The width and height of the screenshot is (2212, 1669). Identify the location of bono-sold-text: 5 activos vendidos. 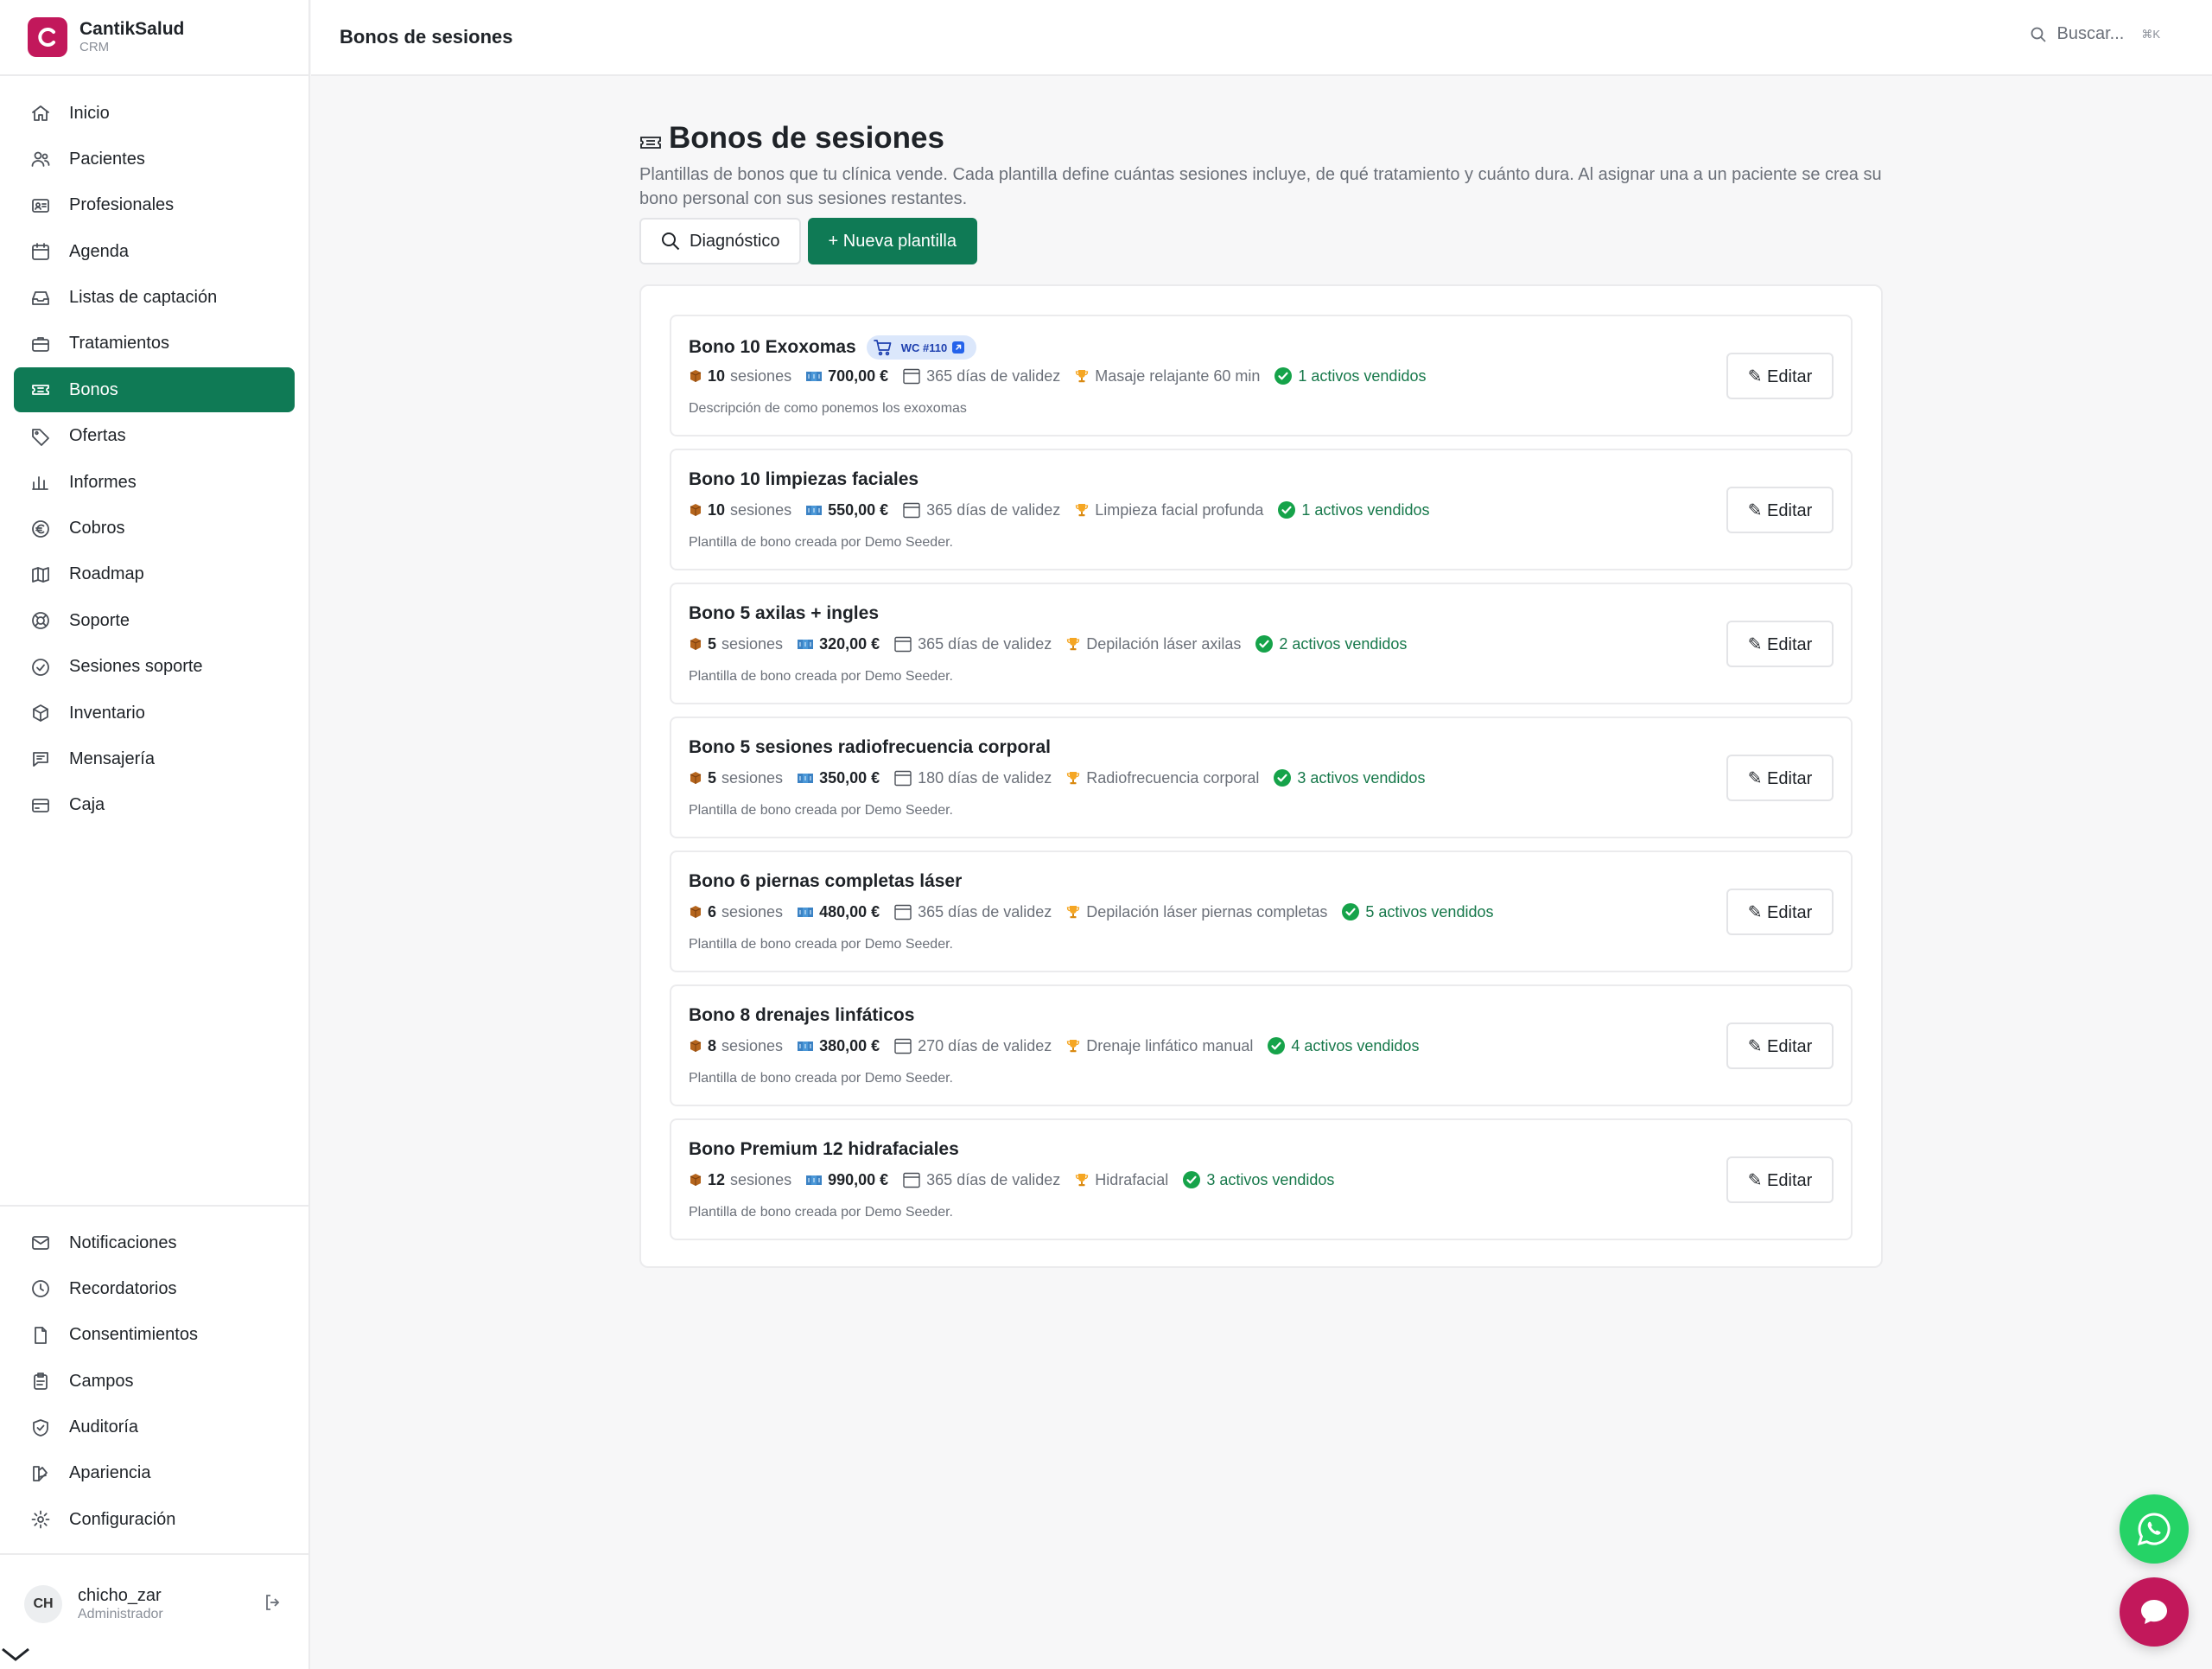
(1429, 911).